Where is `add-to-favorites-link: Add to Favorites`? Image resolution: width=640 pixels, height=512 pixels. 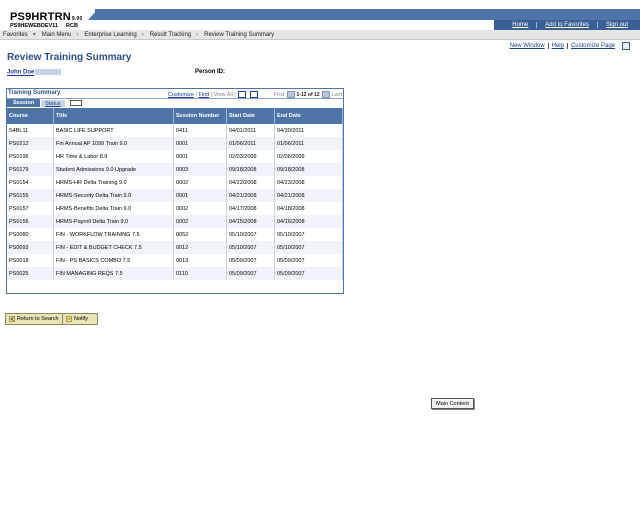
add-to-favorites-link: Add to Favorites is located at coordinates (566, 25).